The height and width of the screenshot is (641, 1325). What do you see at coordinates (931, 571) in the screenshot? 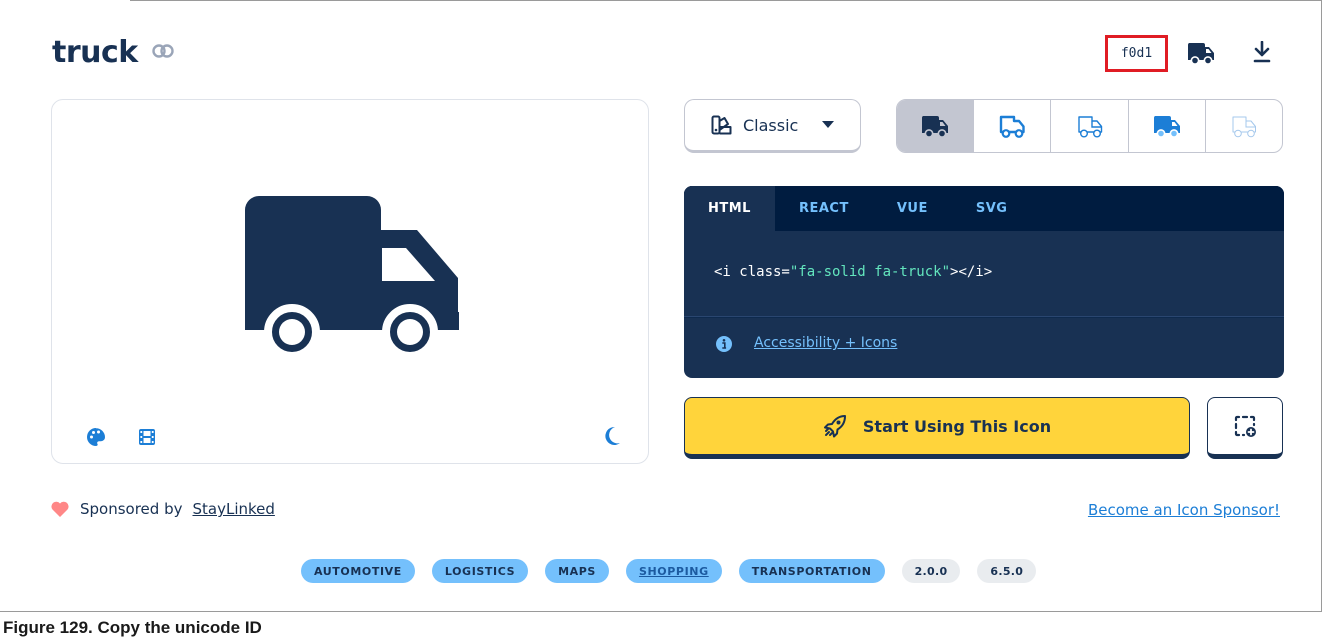
I see `version-badge: 2.0.0` at bounding box center [931, 571].